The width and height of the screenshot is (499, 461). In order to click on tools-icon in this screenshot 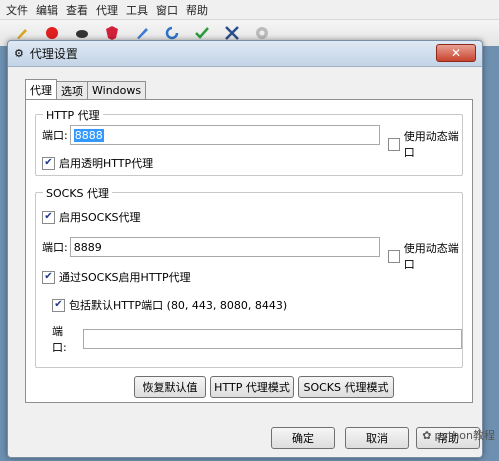, I will do `click(232, 33)`.